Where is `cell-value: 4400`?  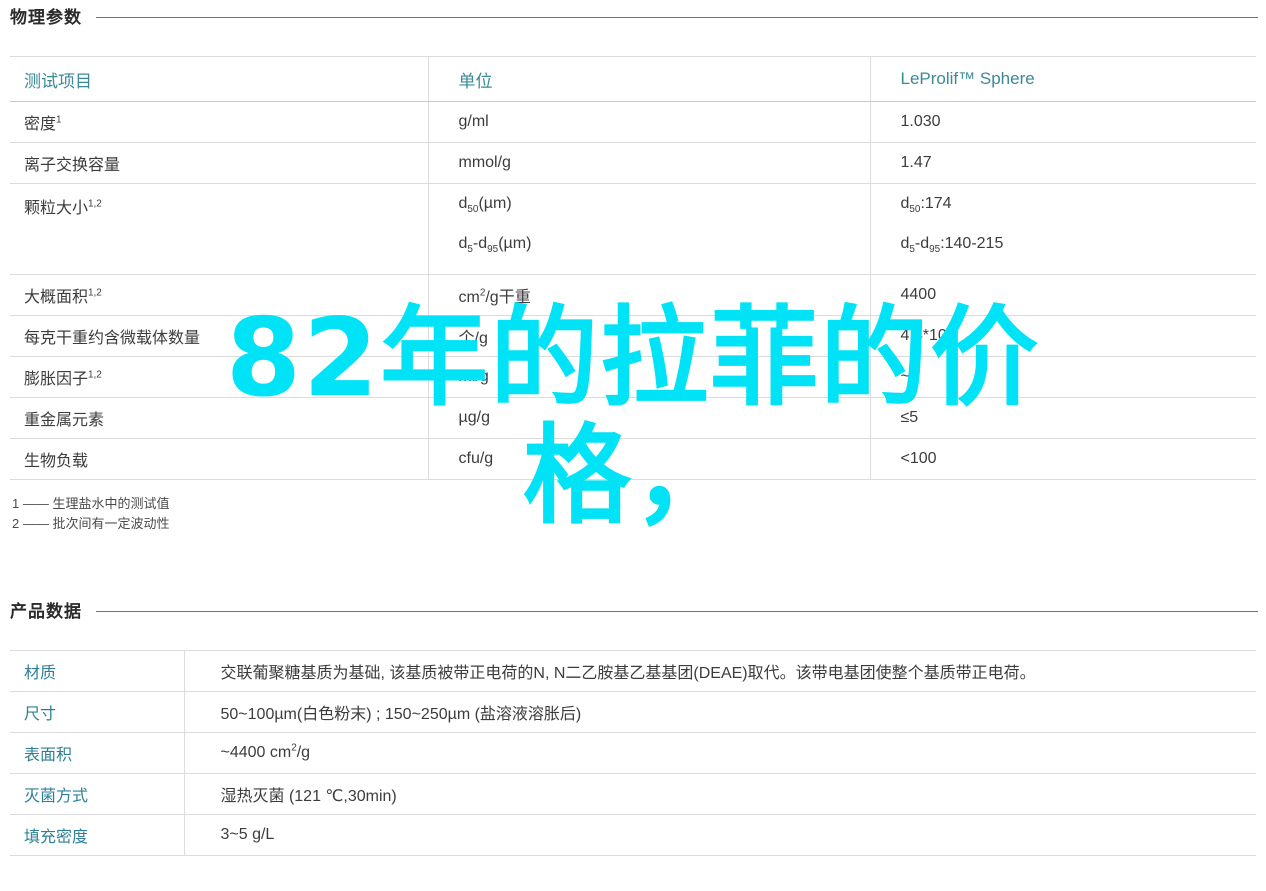
cell-value: 4400 is located at coordinates (1062, 295).